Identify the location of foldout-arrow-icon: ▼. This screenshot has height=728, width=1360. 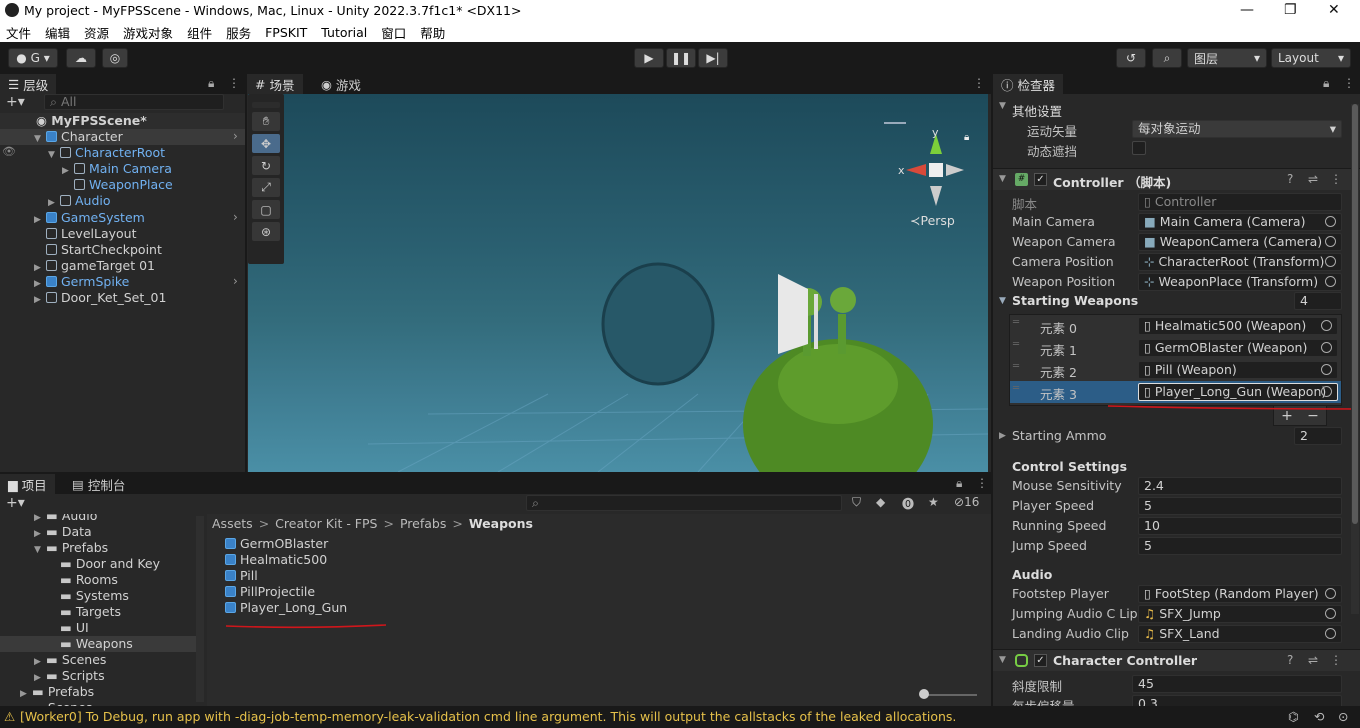
(1002, 301).